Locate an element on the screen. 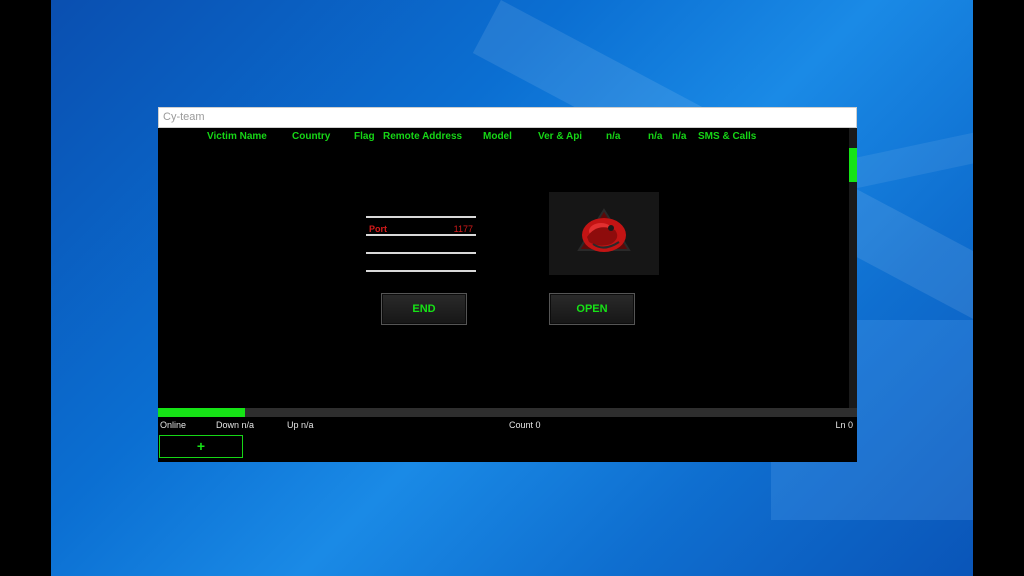 The height and width of the screenshot is (576, 1024). horizontal-scroll-thumb is located at coordinates (201, 412).